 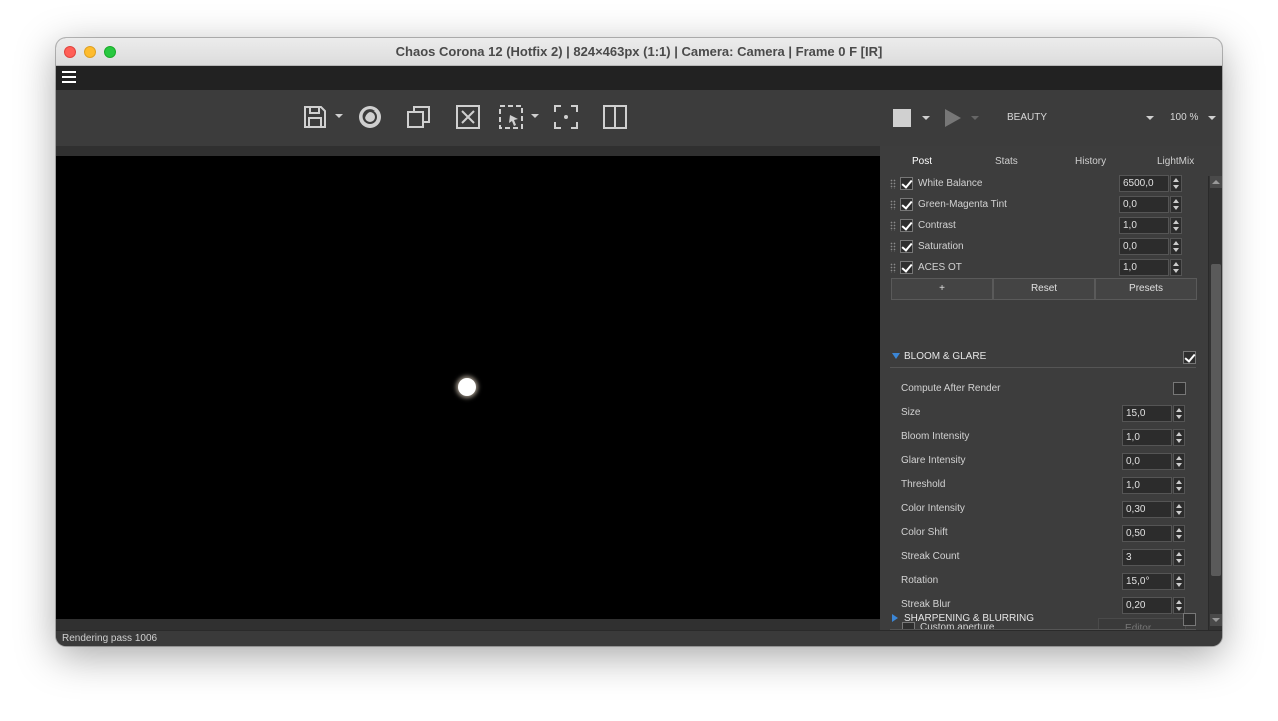 I want to click on collapsed-triangle-icon, so click(x=895, y=618).